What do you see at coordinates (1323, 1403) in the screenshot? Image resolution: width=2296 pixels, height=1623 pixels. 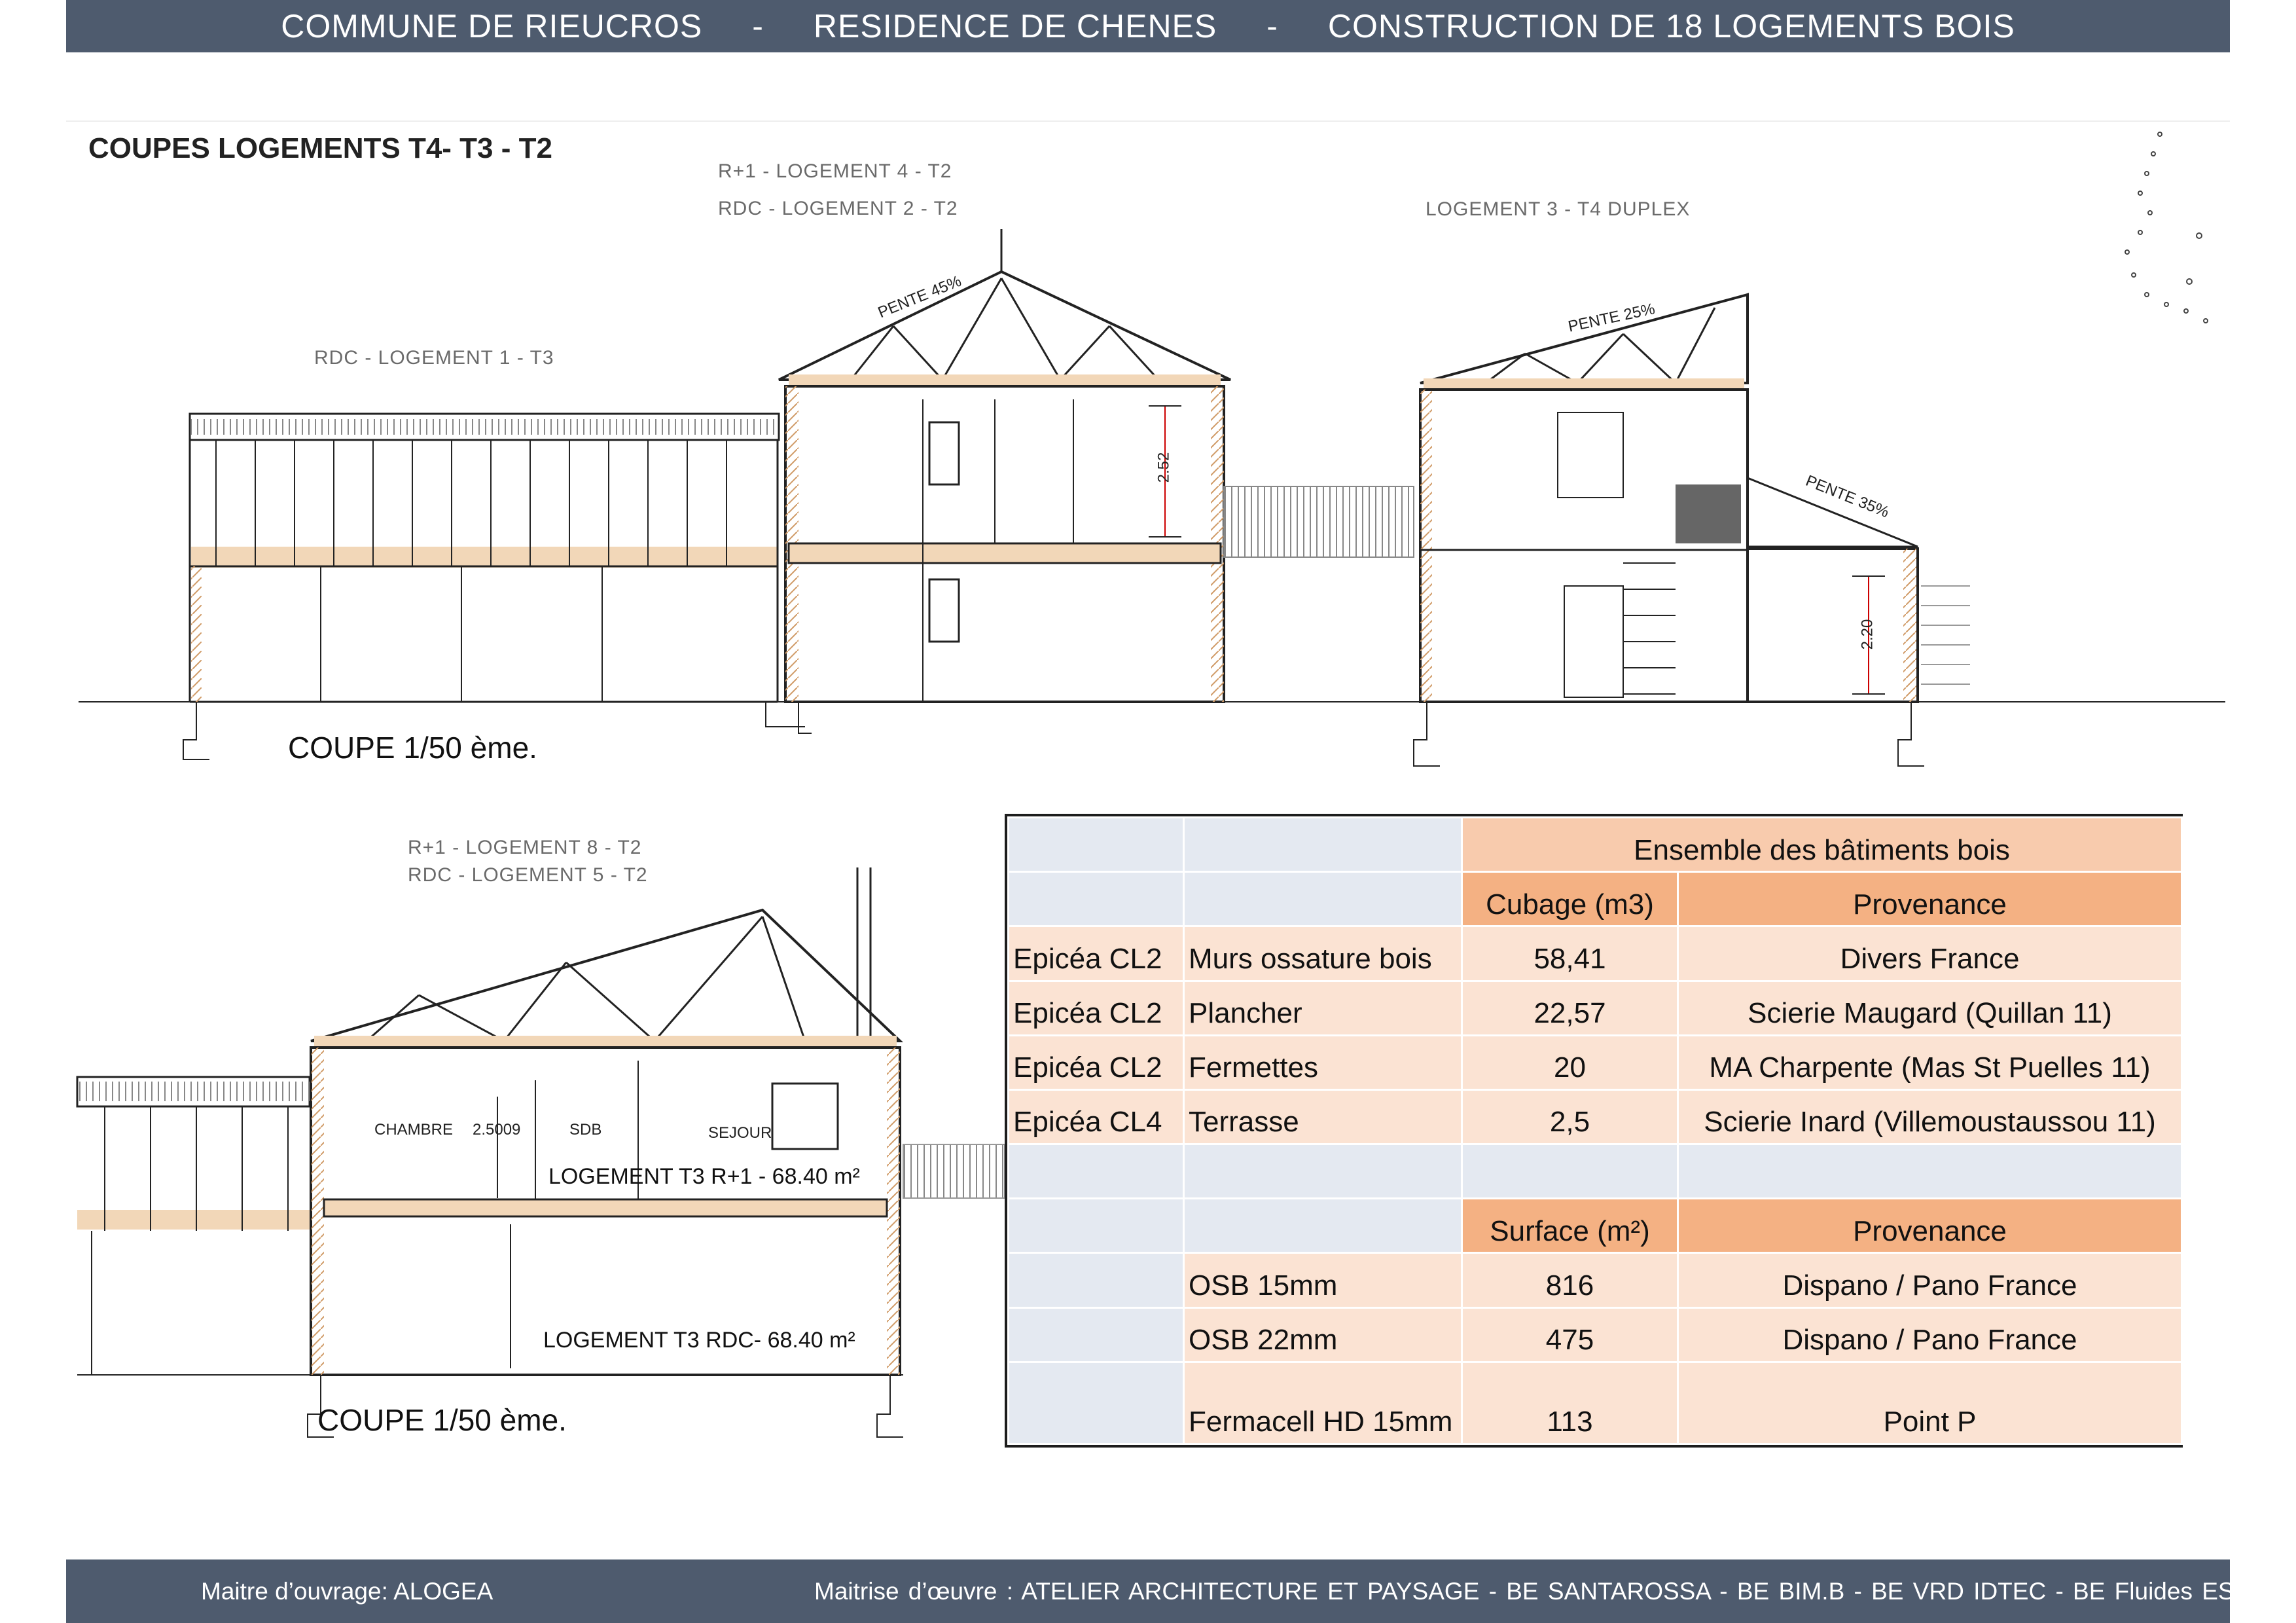 I see `cell-element: Fermacell HD 15mm` at bounding box center [1323, 1403].